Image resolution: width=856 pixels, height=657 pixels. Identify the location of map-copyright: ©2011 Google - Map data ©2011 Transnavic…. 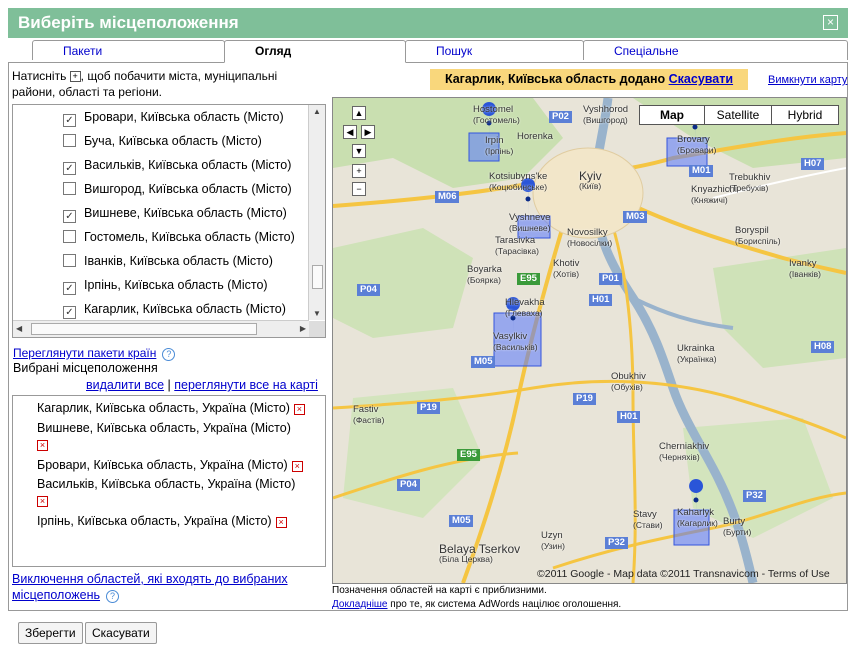
(683, 574).